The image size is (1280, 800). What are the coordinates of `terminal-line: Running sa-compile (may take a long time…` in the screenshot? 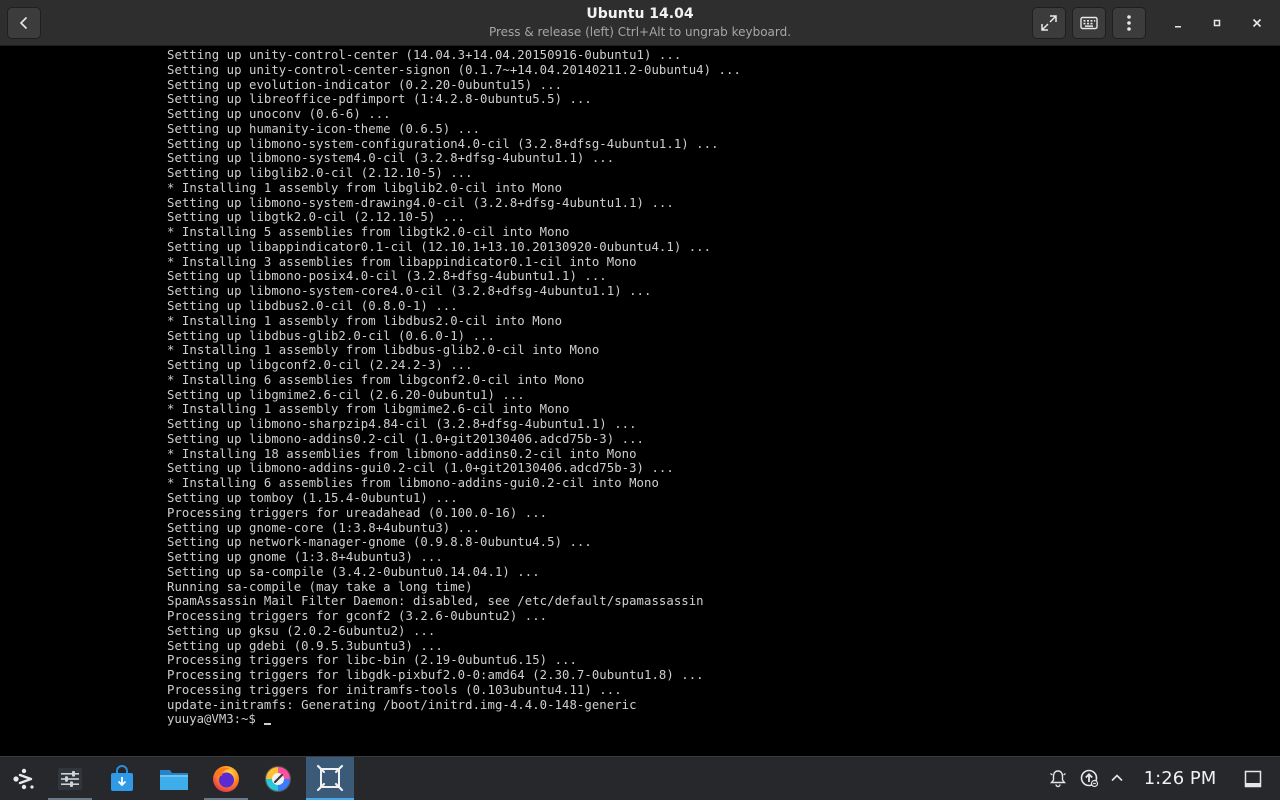 It's located at (320, 586).